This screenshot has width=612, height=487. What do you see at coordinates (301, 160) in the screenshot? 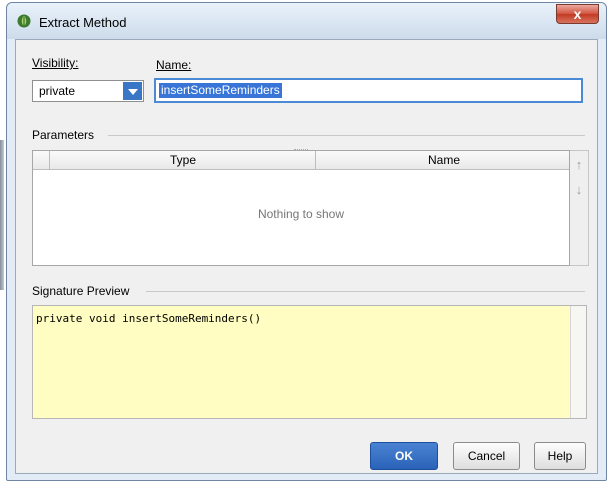
I see `table-header: Type Name` at bounding box center [301, 160].